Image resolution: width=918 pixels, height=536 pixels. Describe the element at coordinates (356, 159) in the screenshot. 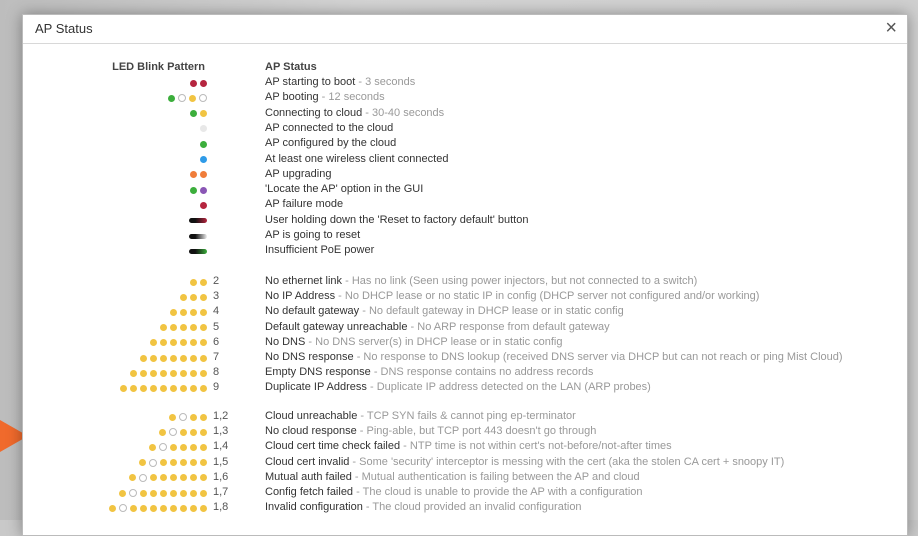

I see `status-text: At least one wireless client connected` at that location.